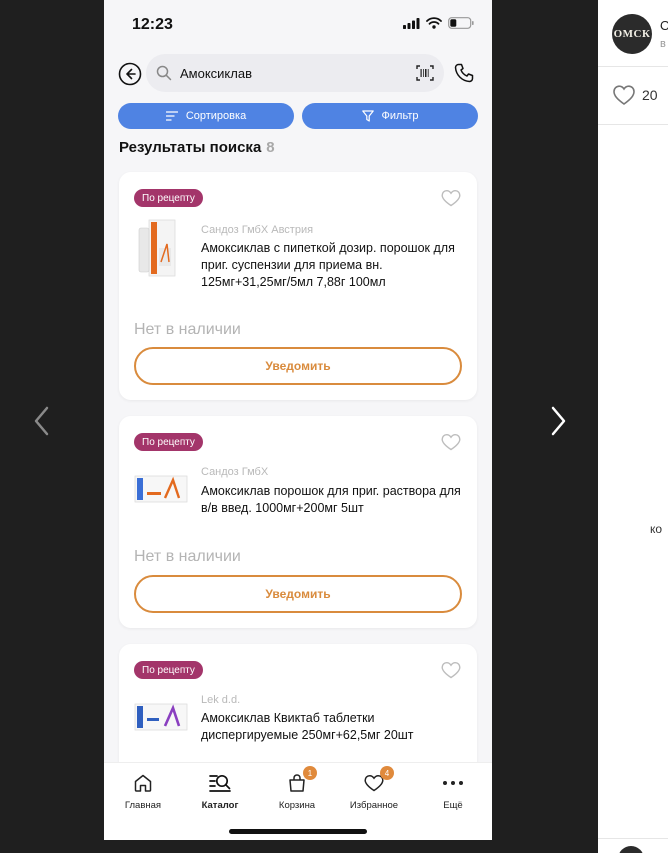 Image resolution: width=668 pixels, height=853 pixels. What do you see at coordinates (190, 147) in the screenshot?
I see `results-title: Результаты поиска` at bounding box center [190, 147].